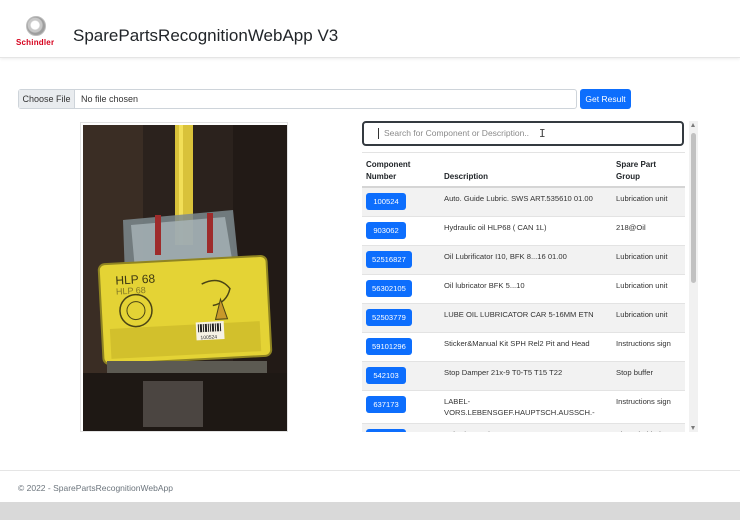  I want to click on description-cell: Oil lubricator BFK 5...10, so click(526, 289).